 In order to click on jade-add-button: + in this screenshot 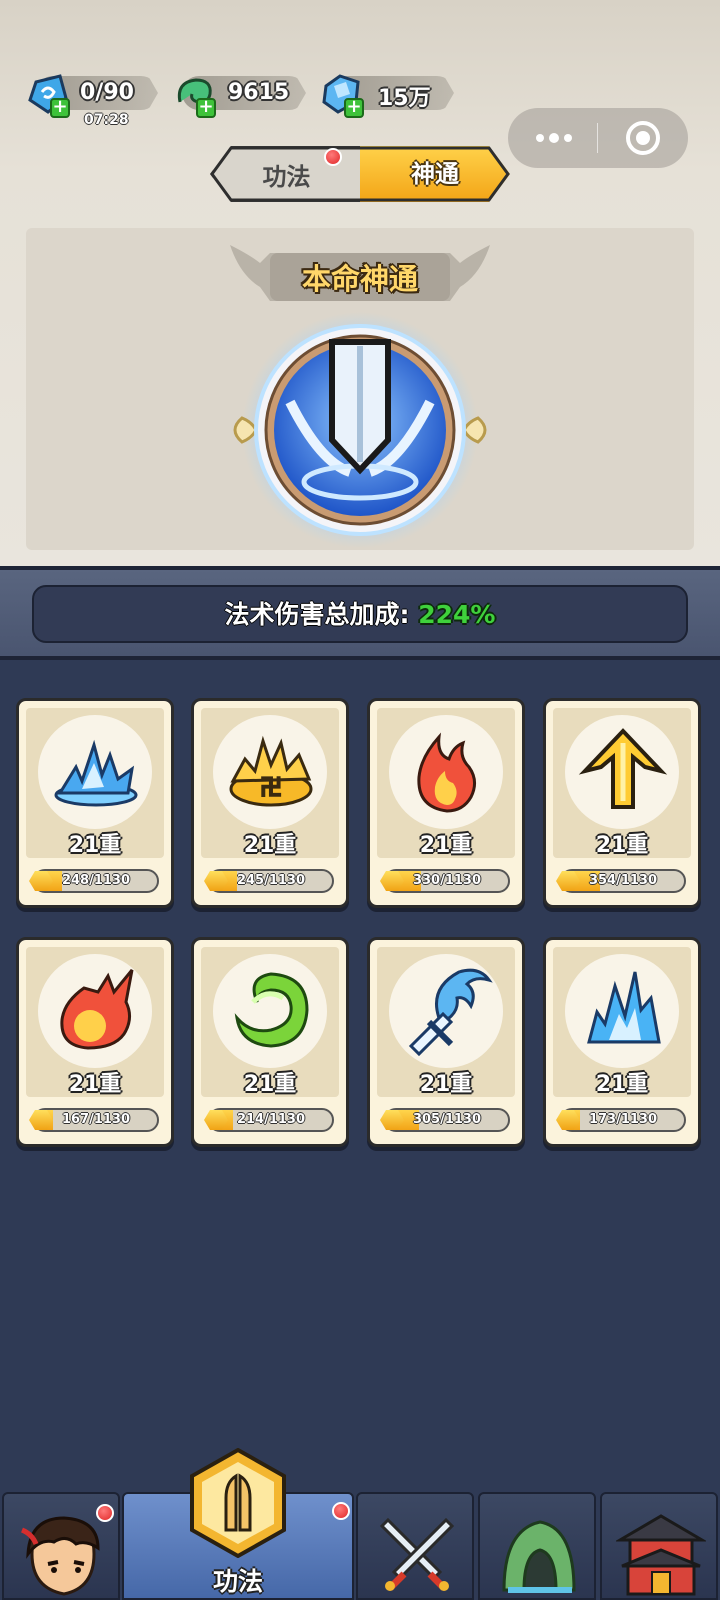, I will do `click(206, 108)`.